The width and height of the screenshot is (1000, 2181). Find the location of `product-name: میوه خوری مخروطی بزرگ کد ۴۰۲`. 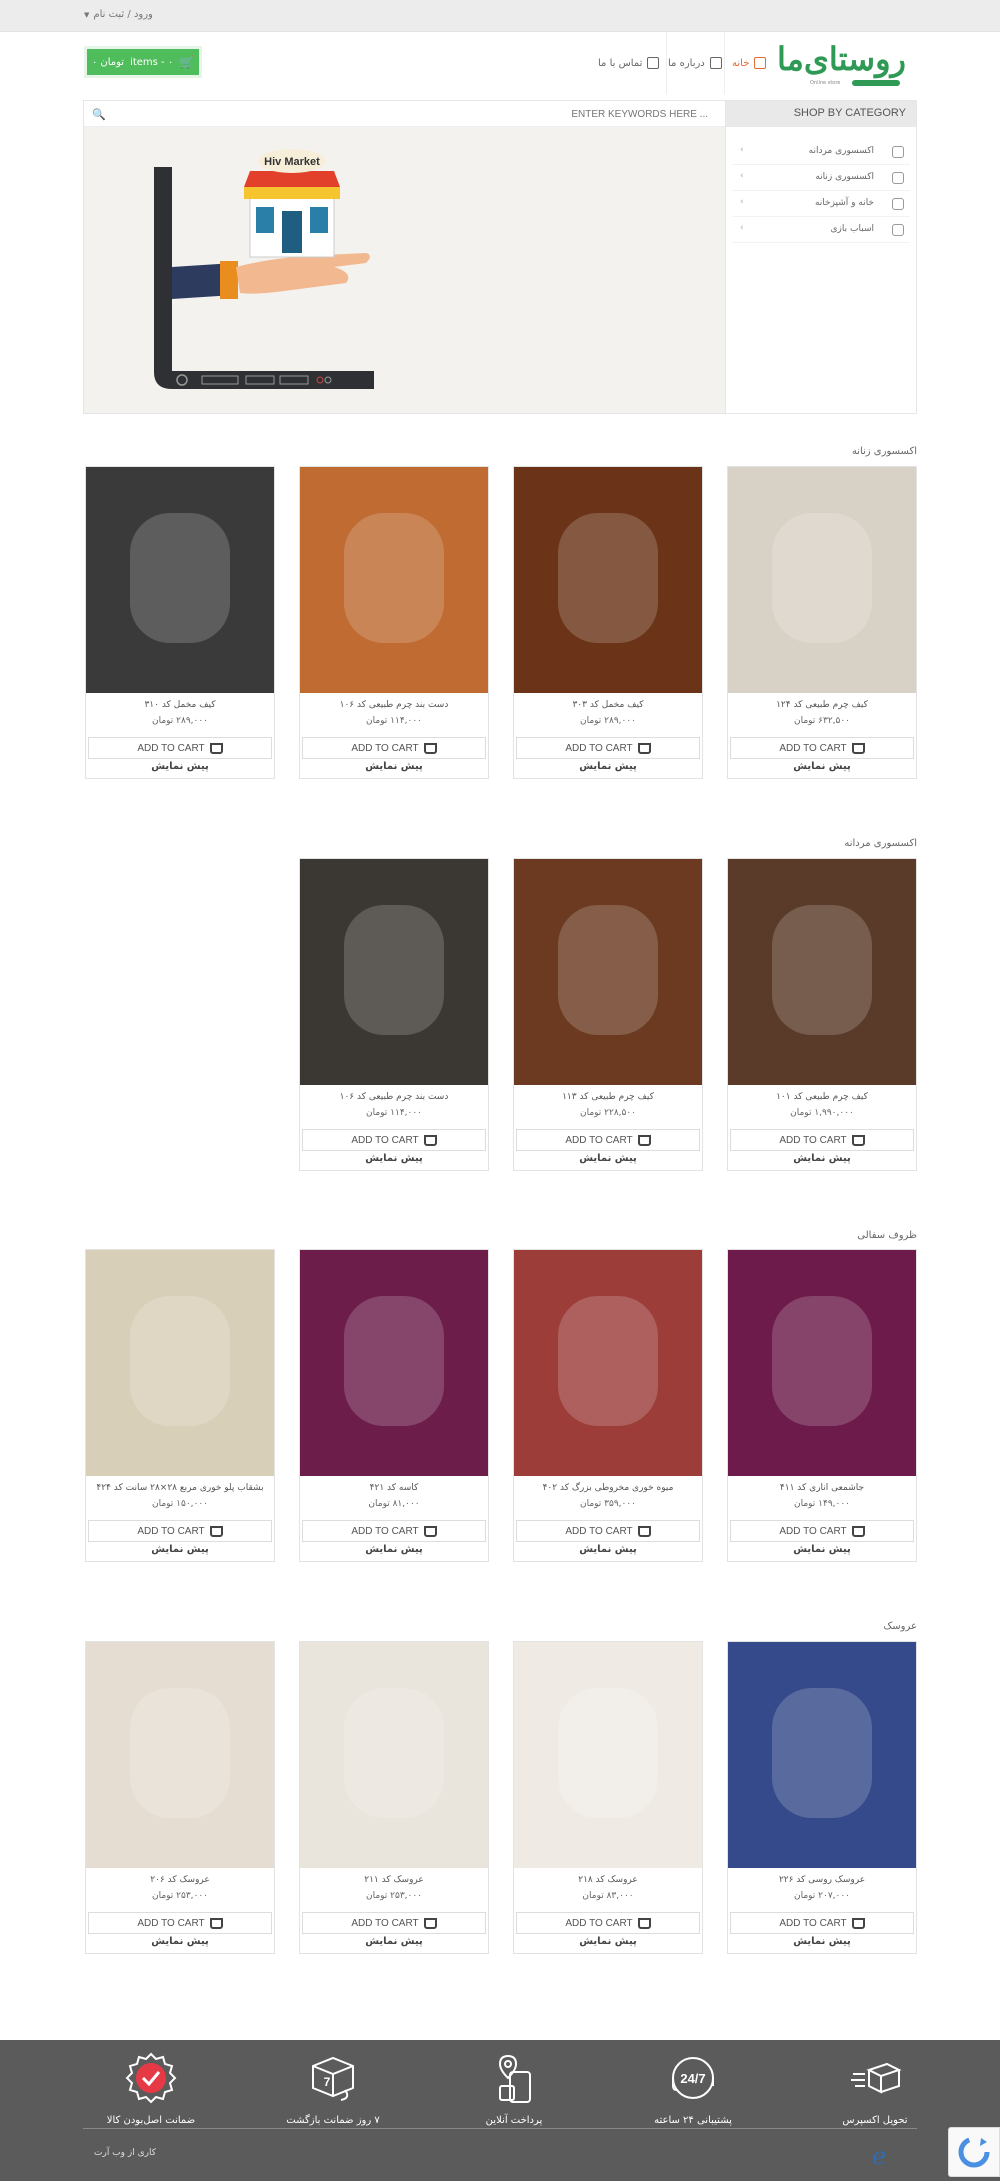

product-name: میوه خوری مخروطی بزرگ کد ۴۰۲ is located at coordinates (608, 1488).